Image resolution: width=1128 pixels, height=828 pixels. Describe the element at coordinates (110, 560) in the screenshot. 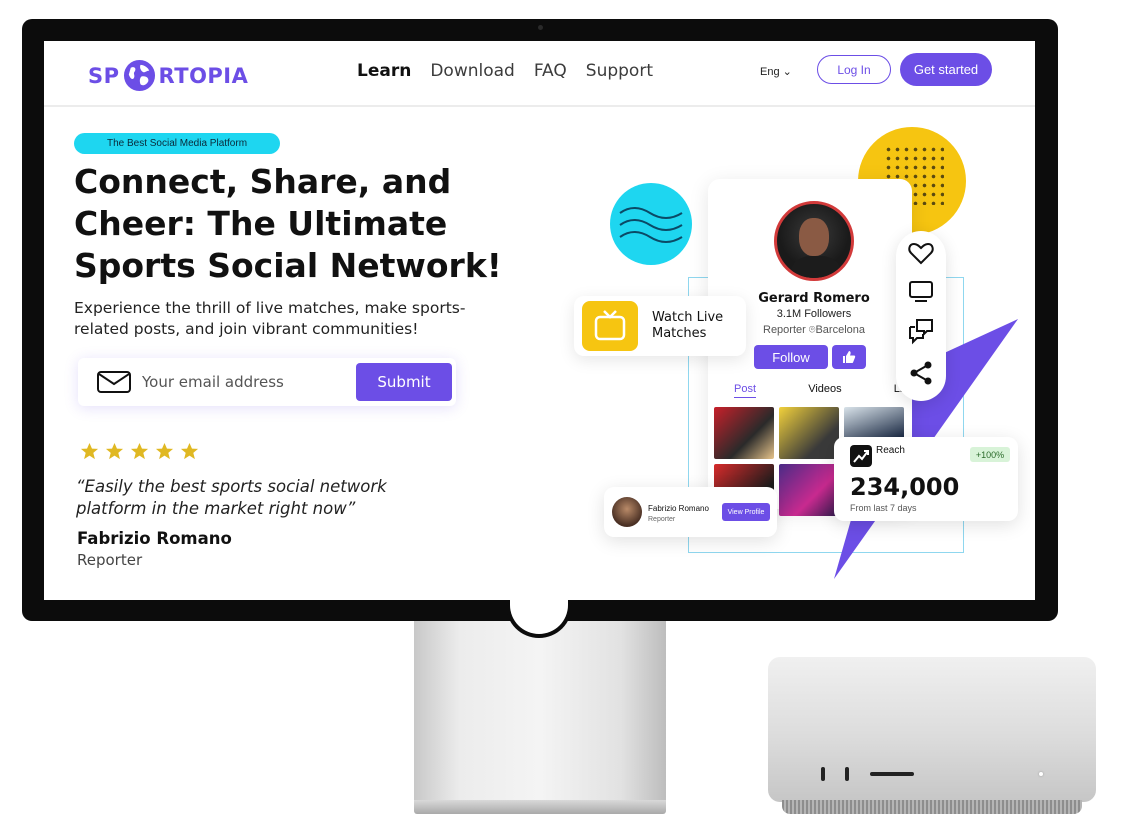

I see `testimonial-role: Reporter` at that location.